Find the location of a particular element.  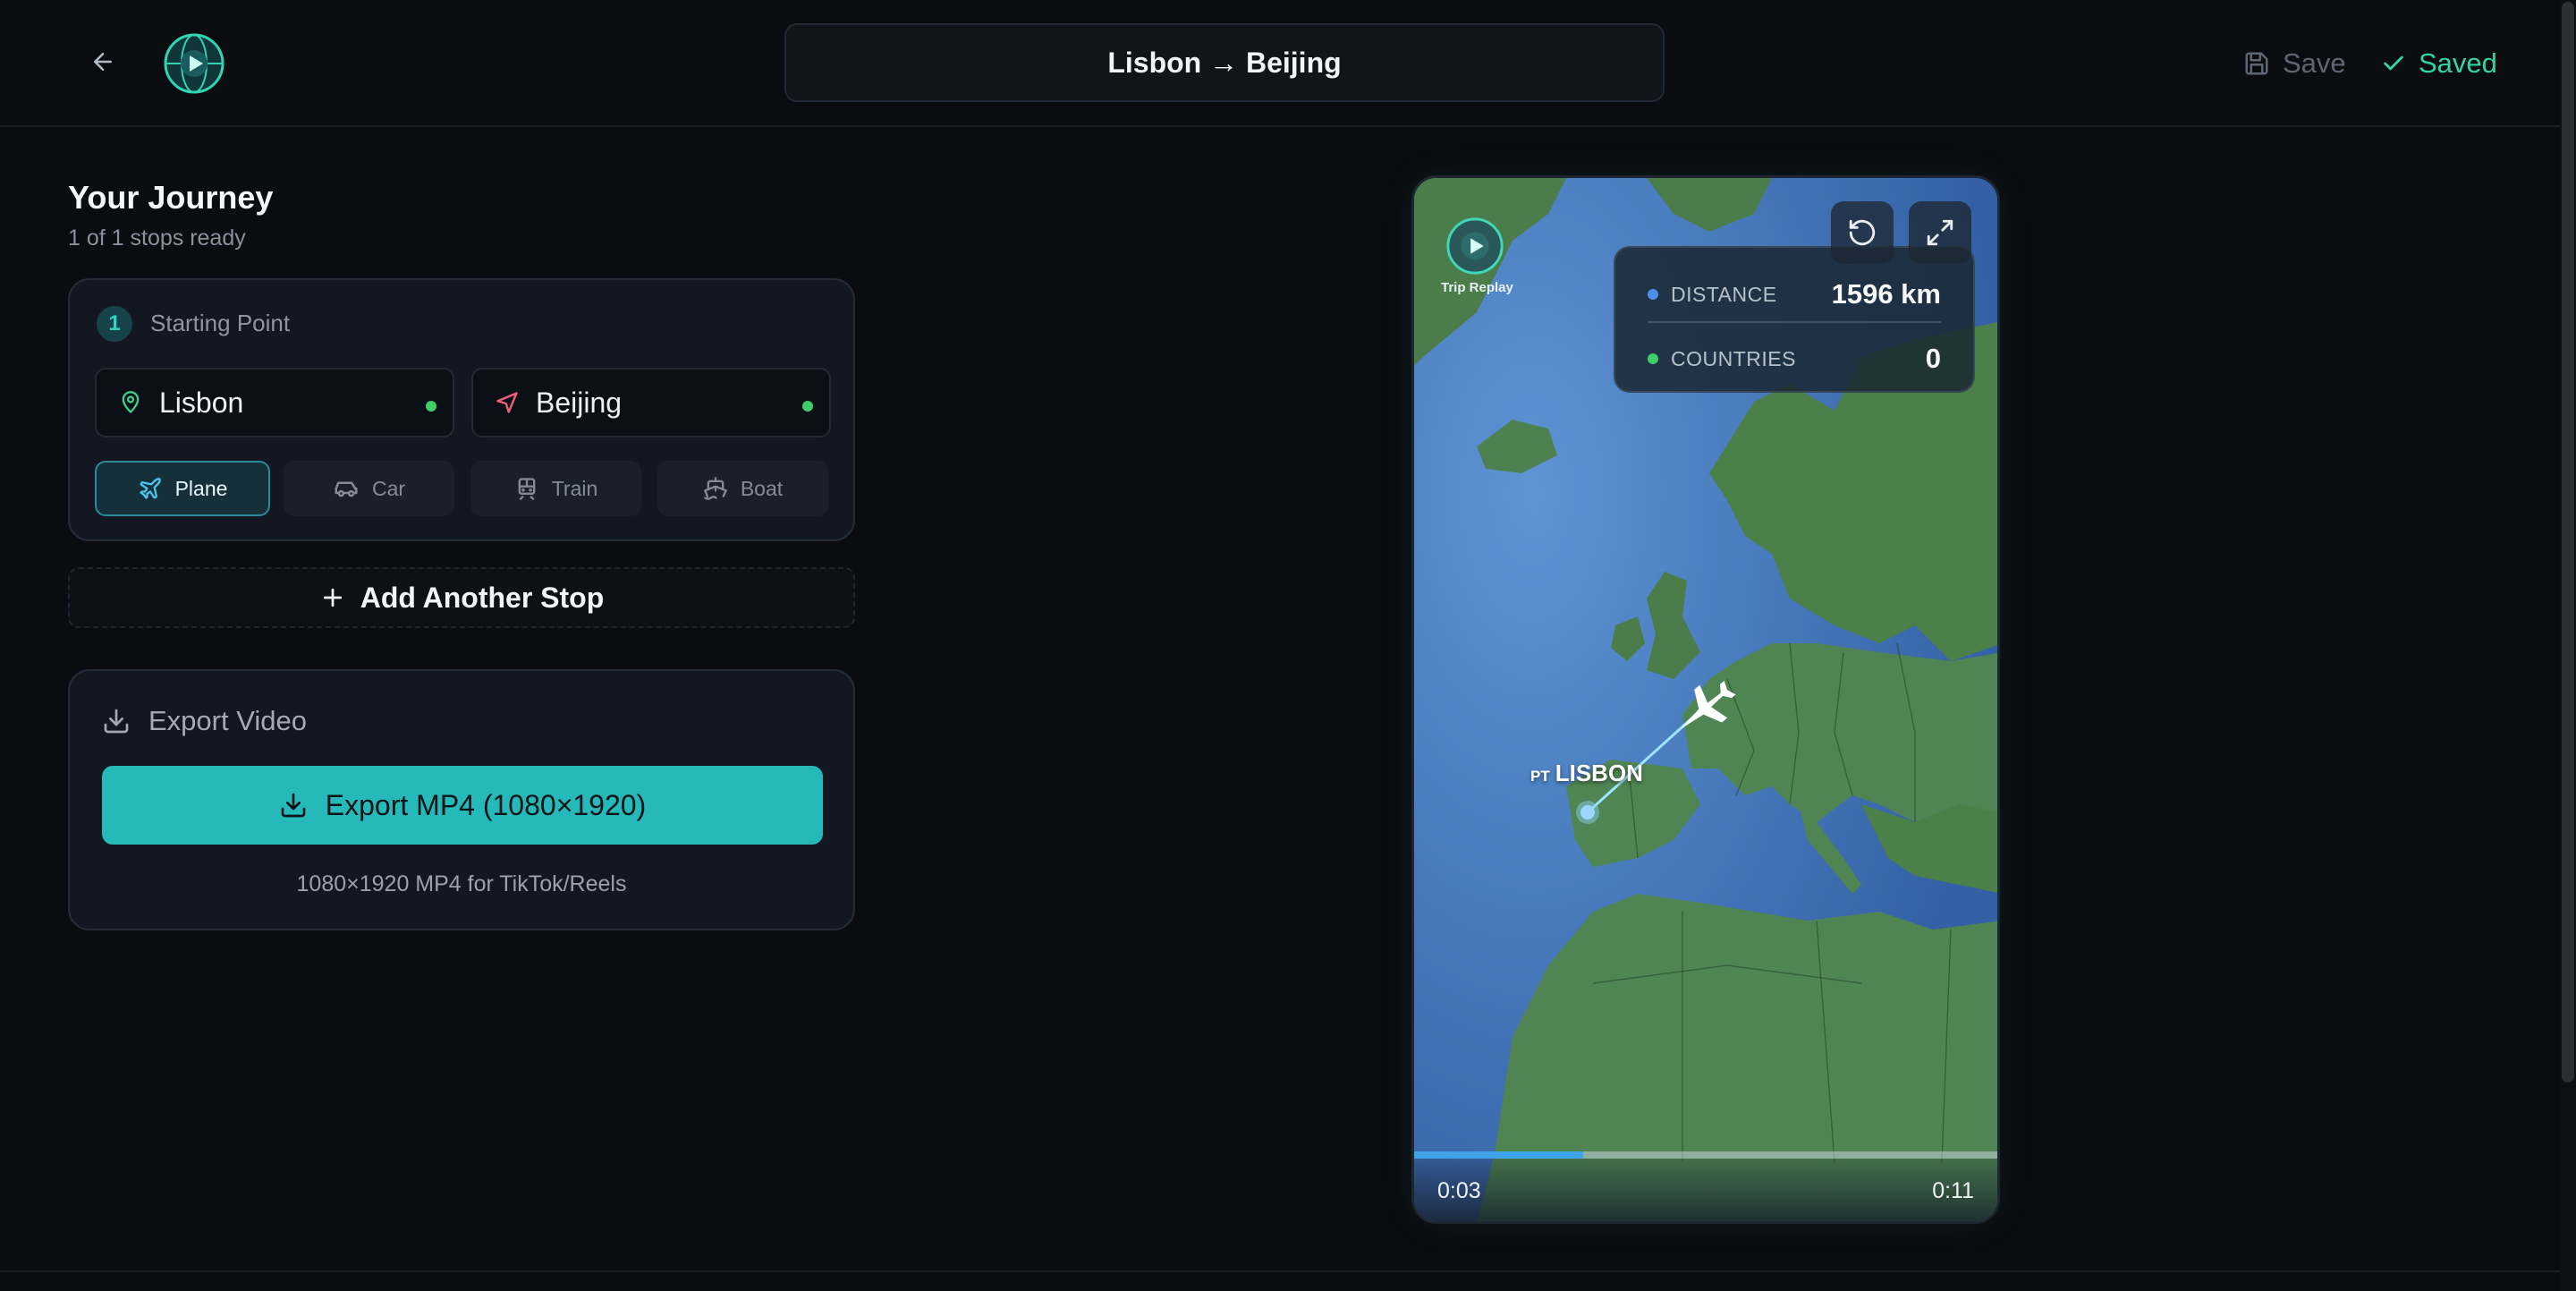

mode-plane-label: Plane is located at coordinates (201, 488).